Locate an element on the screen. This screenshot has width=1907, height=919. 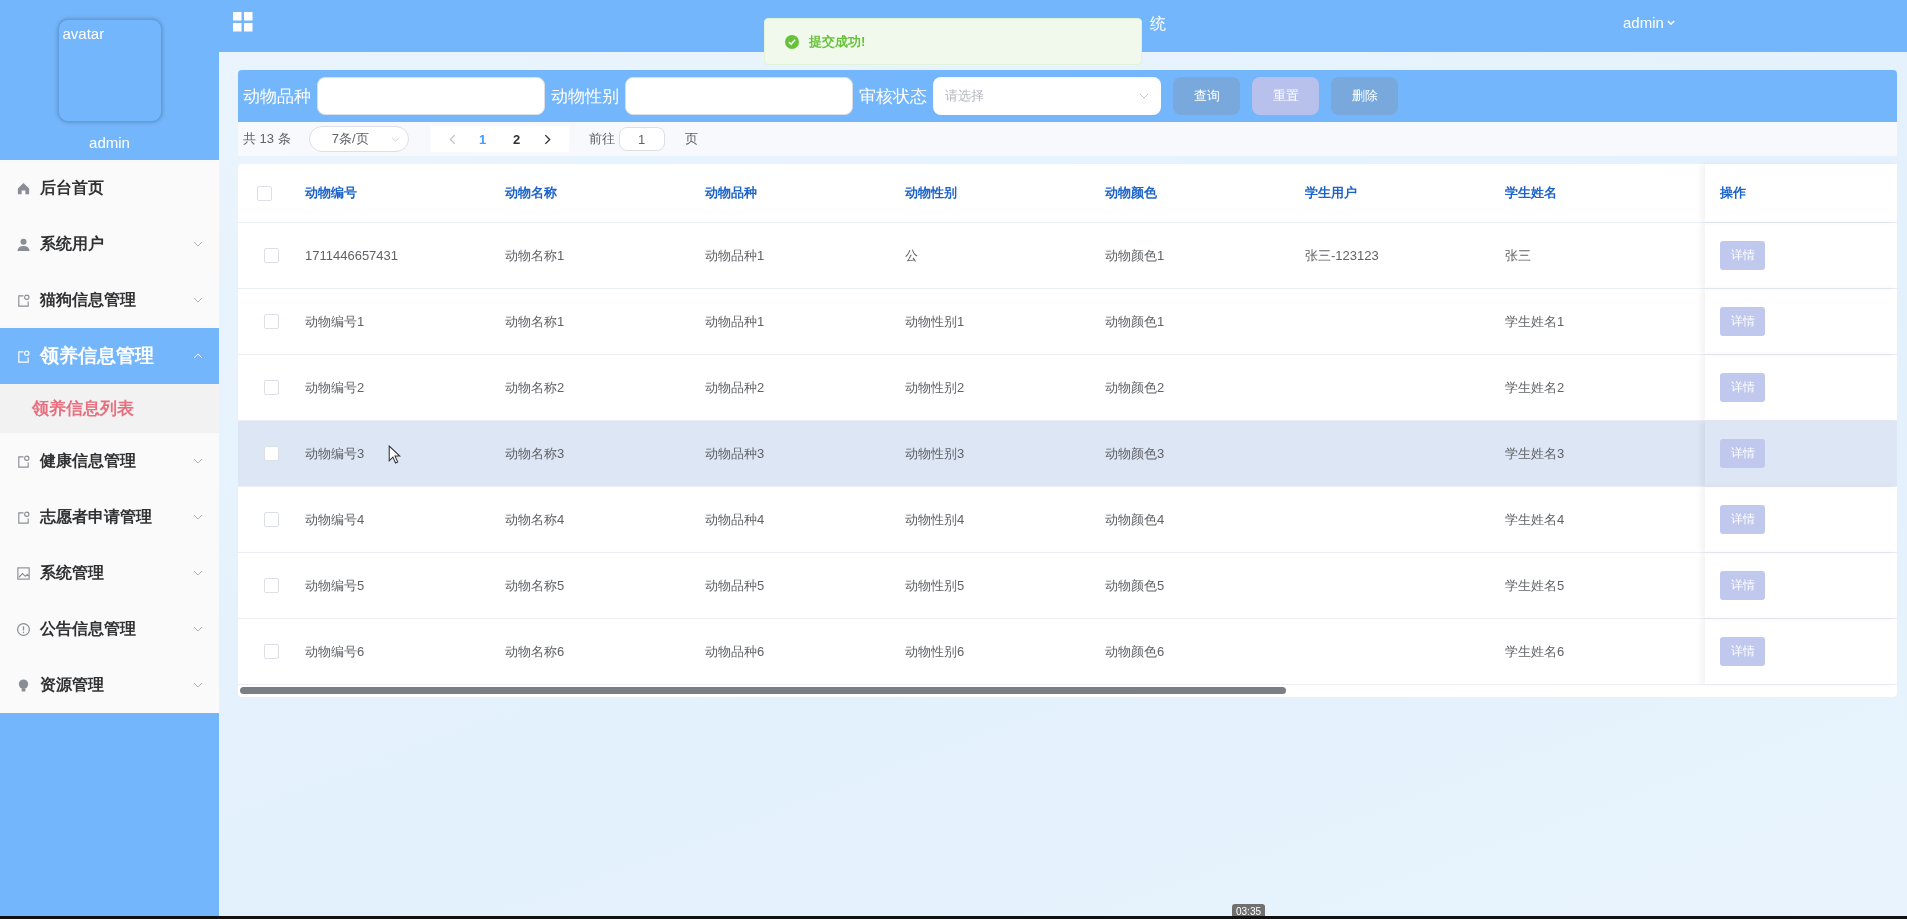
filter-button: 查询 is located at coordinates (1206, 96).